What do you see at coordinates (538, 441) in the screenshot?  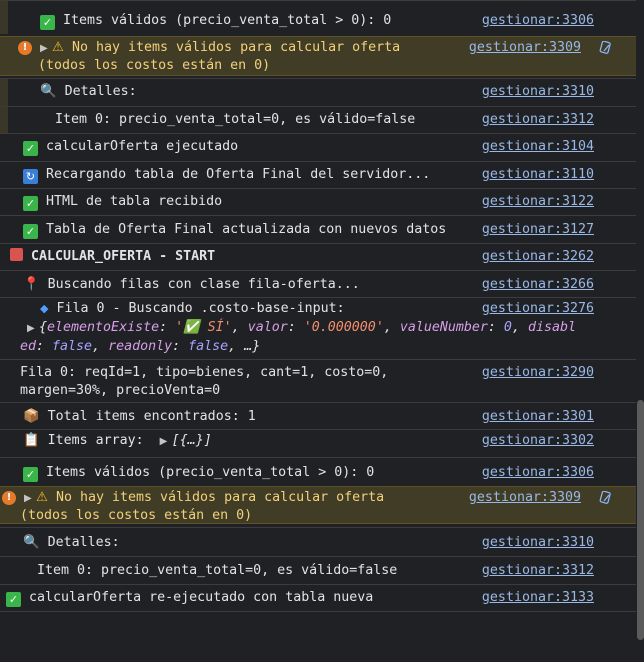 I see `source-link: gestionar:3302` at bounding box center [538, 441].